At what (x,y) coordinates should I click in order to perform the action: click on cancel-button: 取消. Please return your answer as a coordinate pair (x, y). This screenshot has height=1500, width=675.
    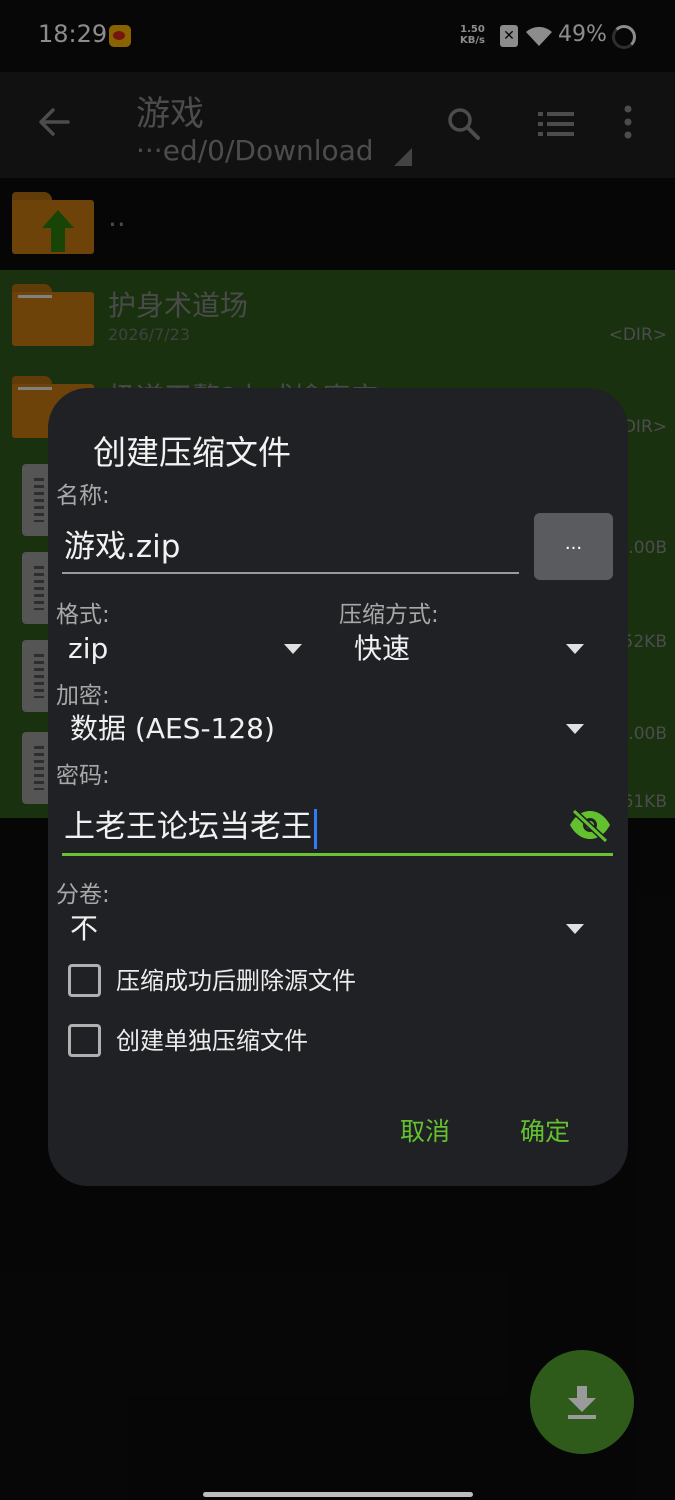
    Looking at the image, I should click on (425, 1130).